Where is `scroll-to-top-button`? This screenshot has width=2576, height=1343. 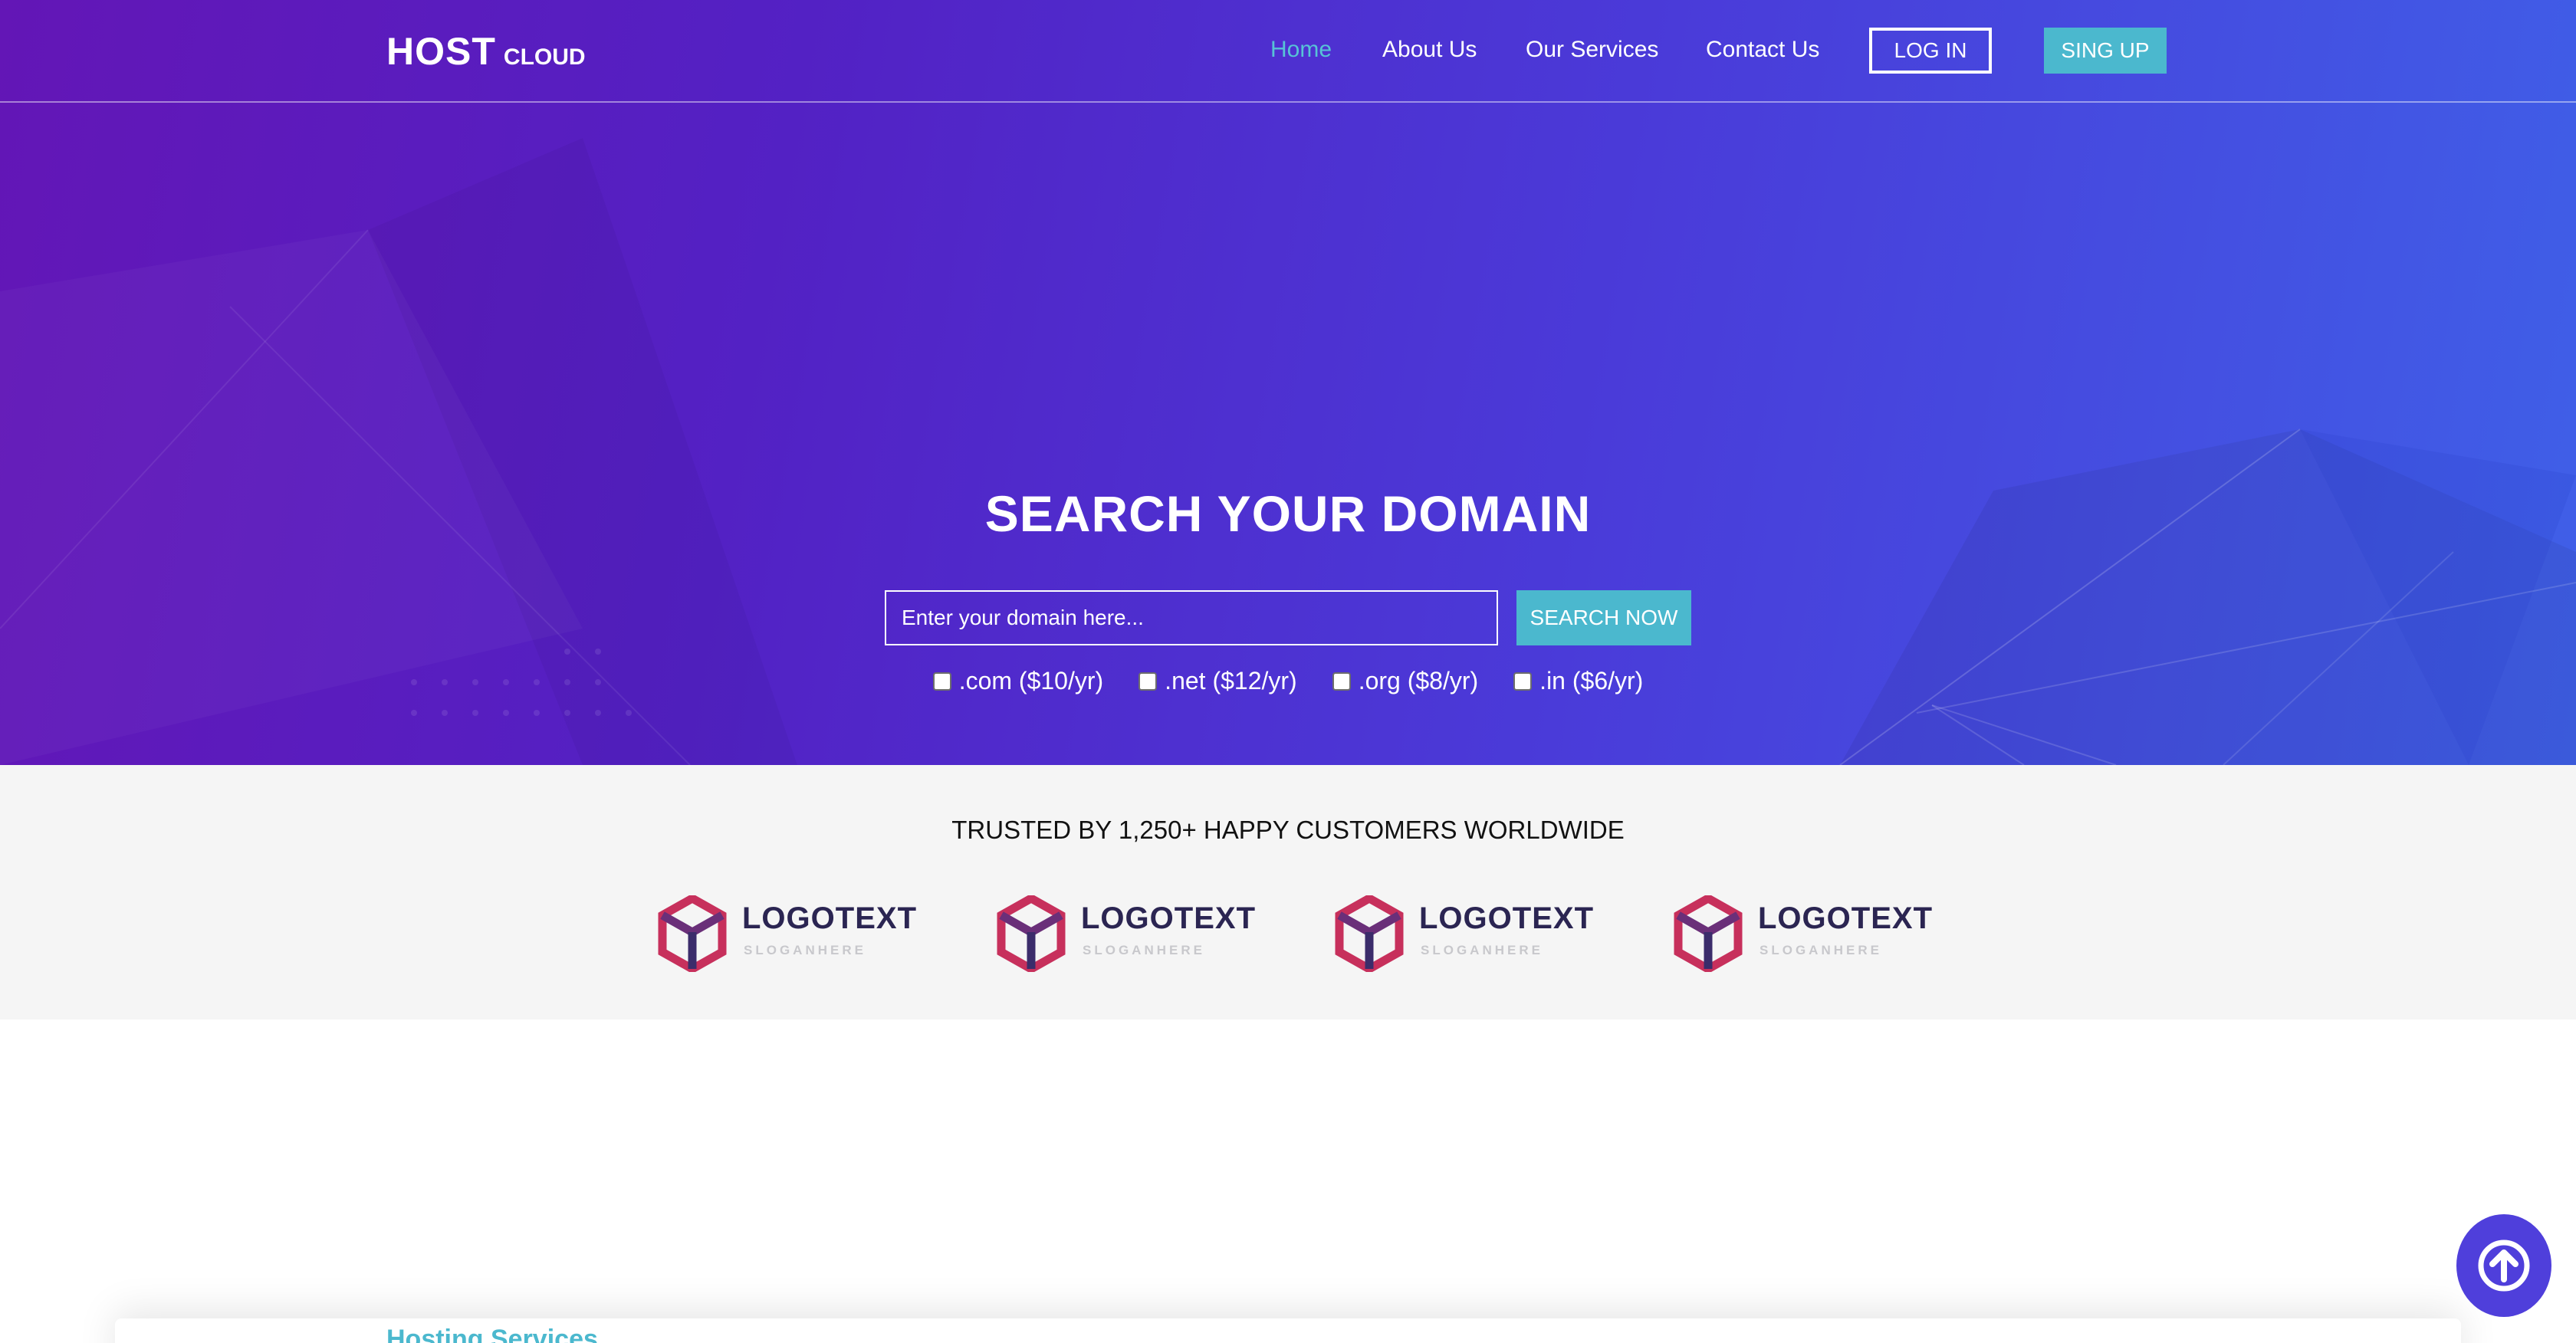
scroll-to-top-button is located at coordinates (2503, 1266).